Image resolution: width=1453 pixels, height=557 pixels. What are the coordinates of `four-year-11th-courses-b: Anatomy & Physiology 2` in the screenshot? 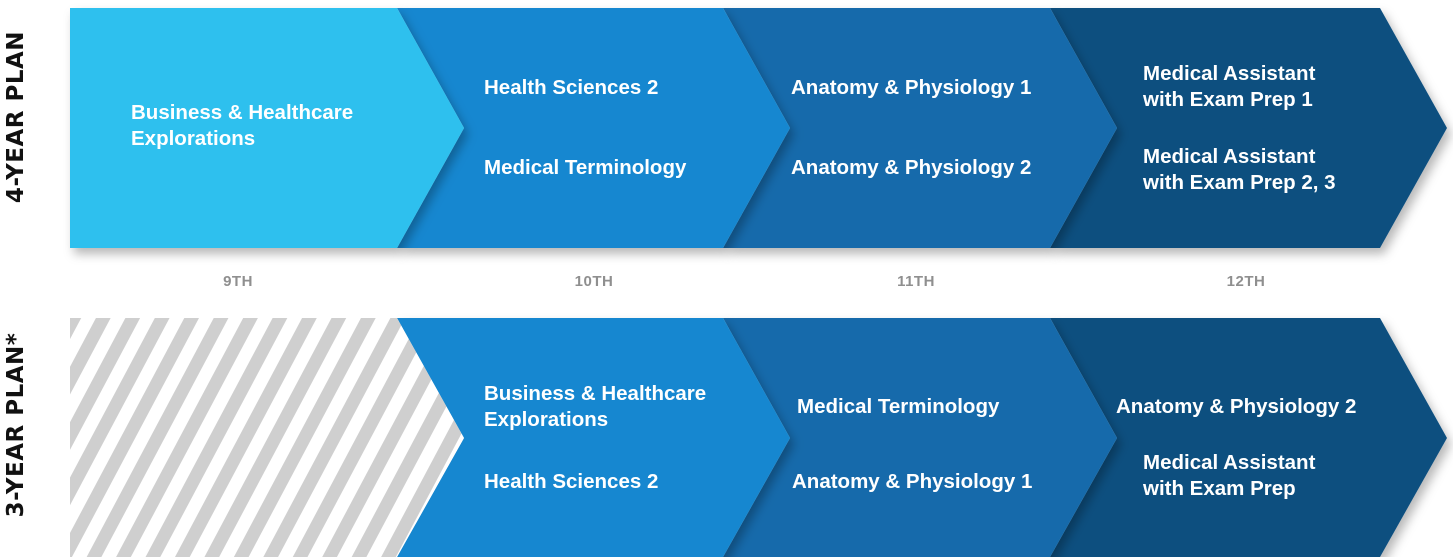 It's located at (911, 168).